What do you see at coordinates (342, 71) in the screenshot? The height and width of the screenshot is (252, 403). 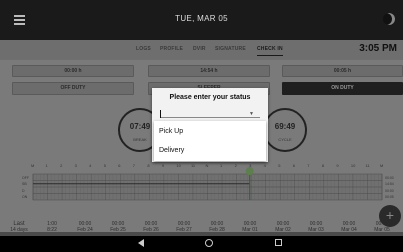 I see `on-duty-duration: 00:05 h` at bounding box center [342, 71].